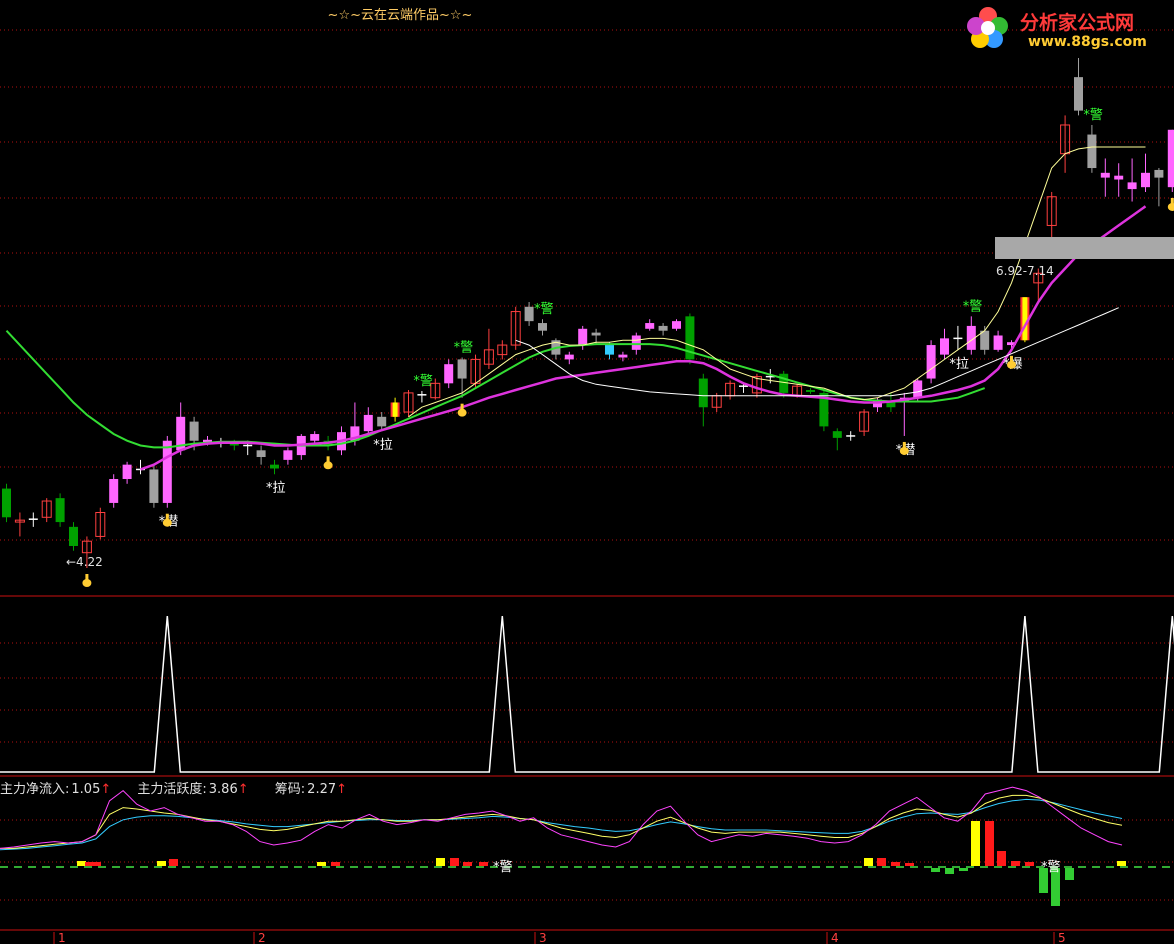 The height and width of the screenshot is (944, 1174). I want to click on ma-green-line, so click(495, 389).